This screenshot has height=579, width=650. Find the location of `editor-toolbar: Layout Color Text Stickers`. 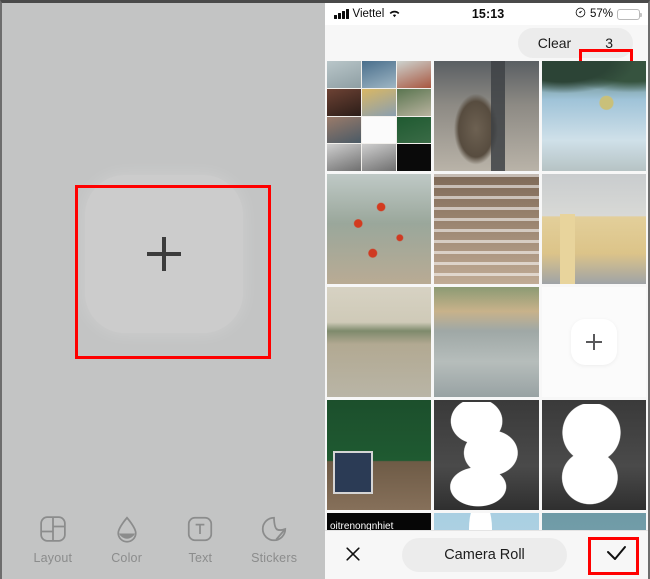

editor-toolbar: Layout Color Text Stickers is located at coordinates (163, 542).